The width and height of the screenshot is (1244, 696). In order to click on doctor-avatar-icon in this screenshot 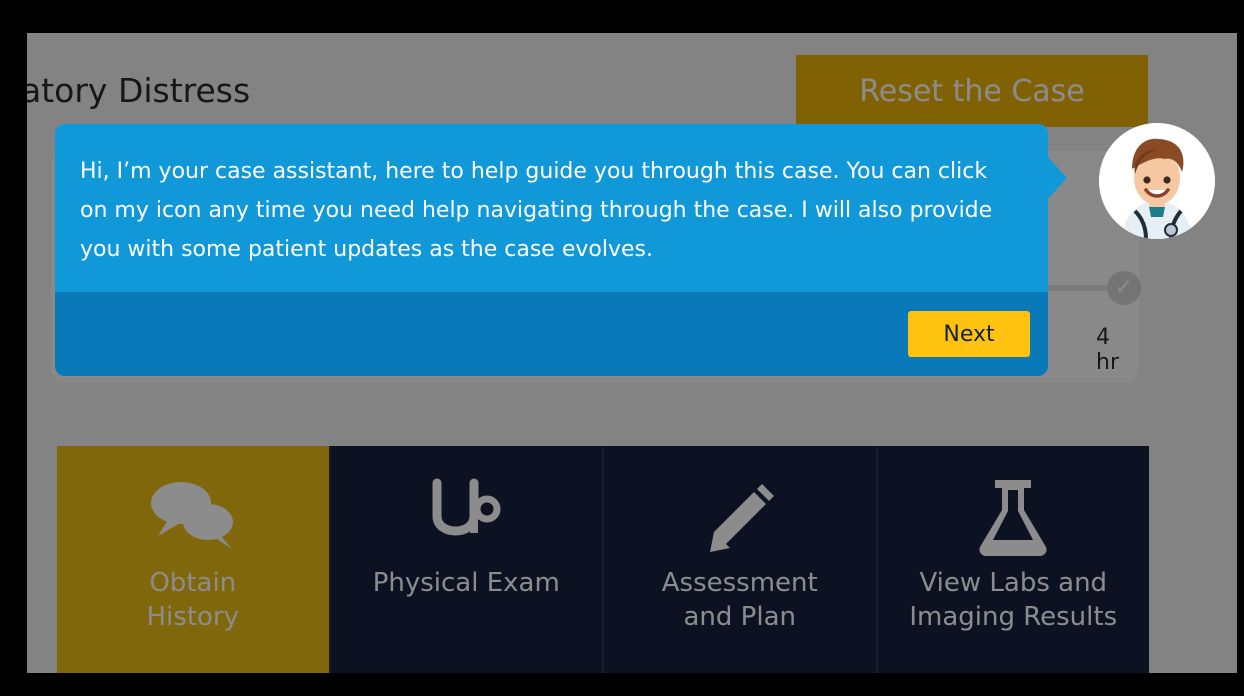, I will do `click(1157, 181)`.